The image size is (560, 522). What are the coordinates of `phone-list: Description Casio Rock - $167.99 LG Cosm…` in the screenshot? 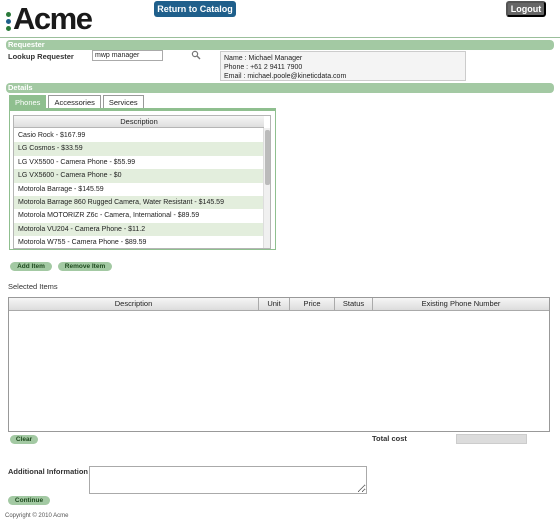 It's located at (142, 182).